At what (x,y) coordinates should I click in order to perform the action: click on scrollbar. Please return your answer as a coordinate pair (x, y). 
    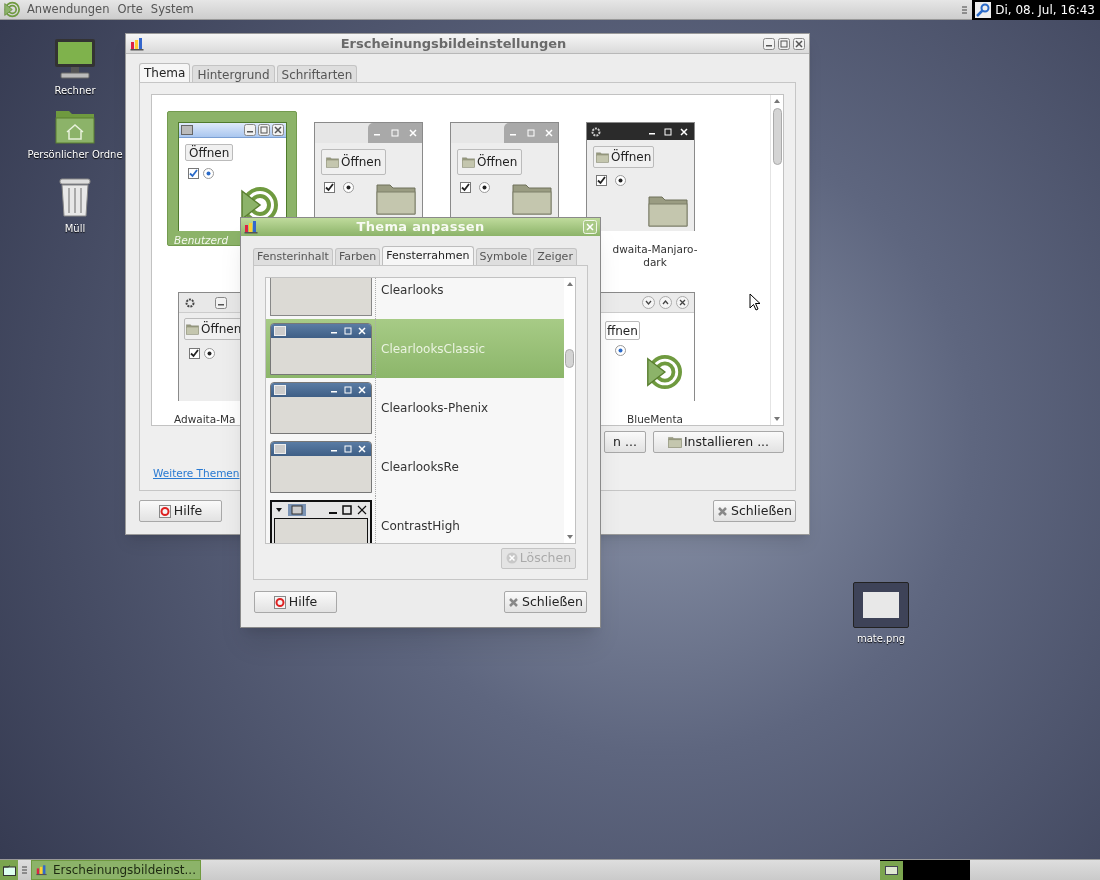
    Looking at the image, I should click on (776, 260).